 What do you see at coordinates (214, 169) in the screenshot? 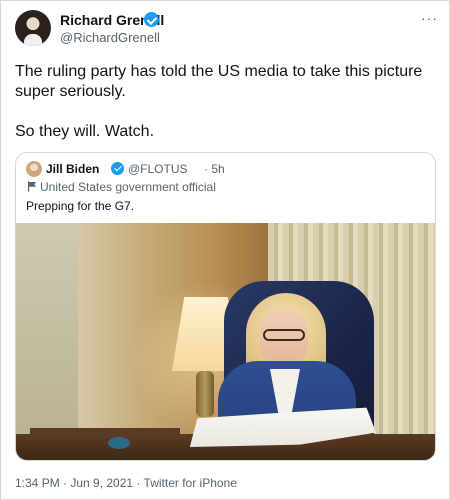
I see `quoted-timestamp: · 5h` at bounding box center [214, 169].